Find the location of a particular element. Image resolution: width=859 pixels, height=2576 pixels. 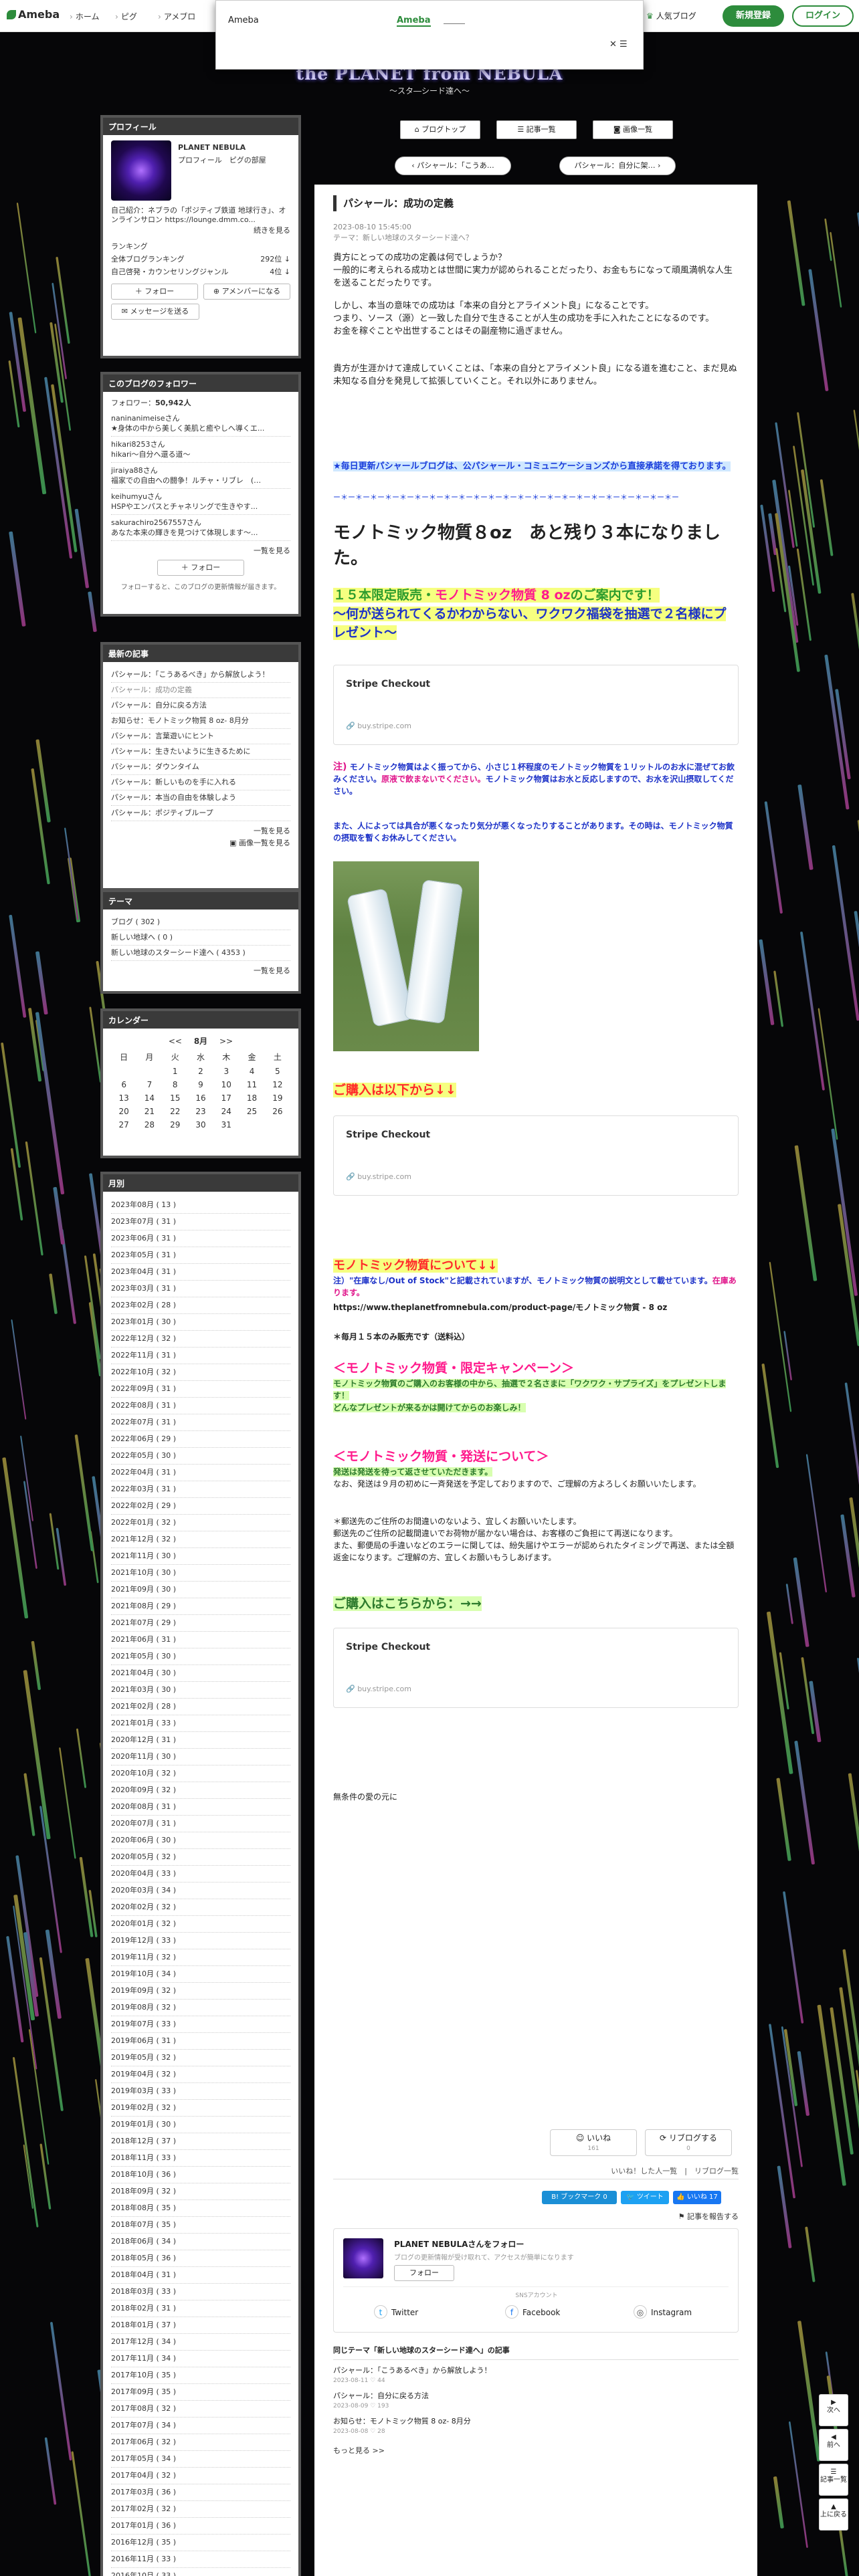

list-item: 2021年06月 ( 31 ) is located at coordinates (201, 1640).